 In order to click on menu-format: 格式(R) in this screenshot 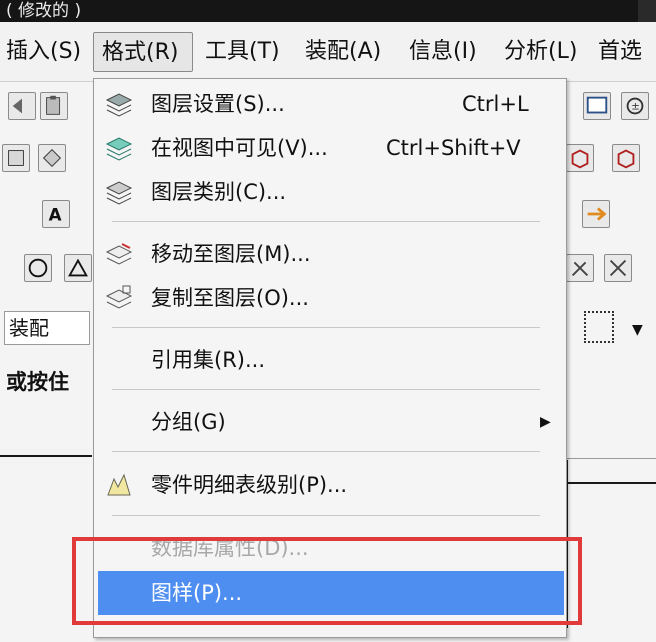, I will do `click(143, 52)`.